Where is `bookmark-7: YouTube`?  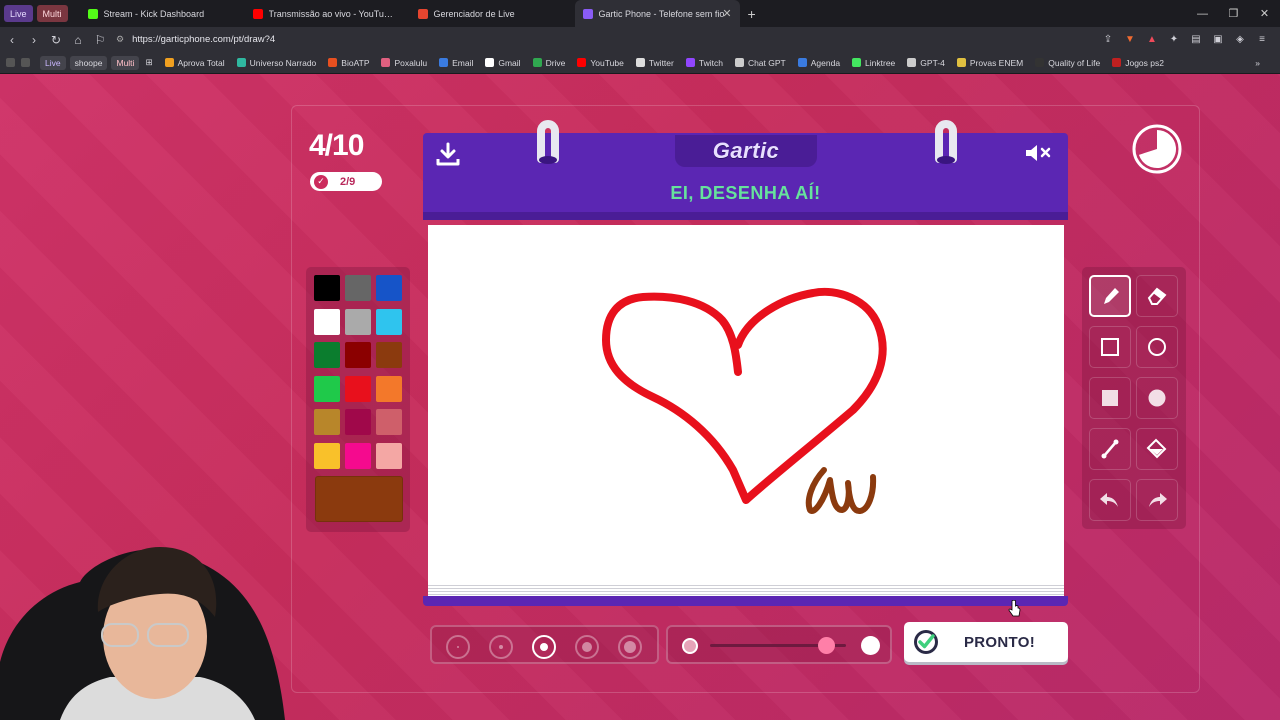
bookmark-7: YouTube is located at coordinates (600, 63).